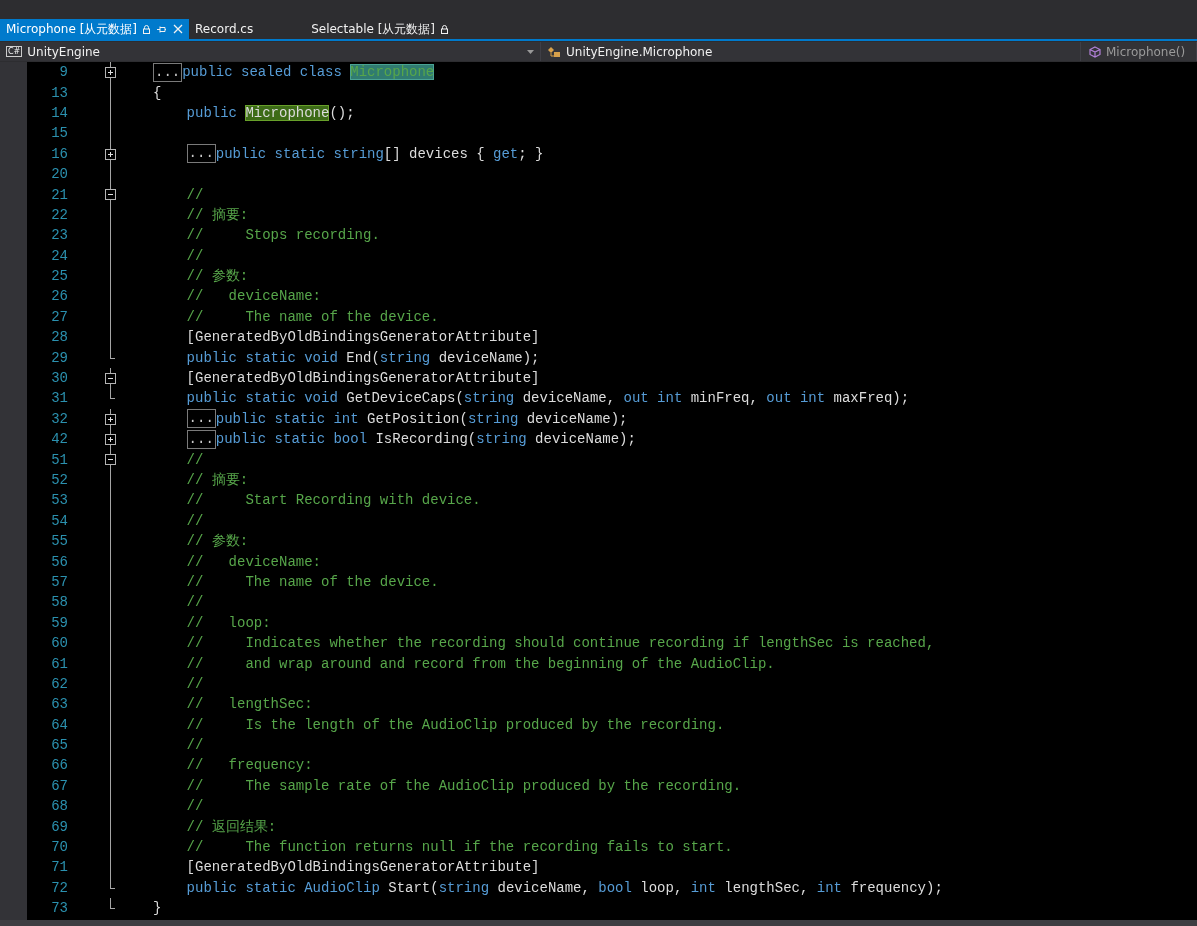 The image size is (1197, 926). I want to click on line-number: 29, so click(59, 357).